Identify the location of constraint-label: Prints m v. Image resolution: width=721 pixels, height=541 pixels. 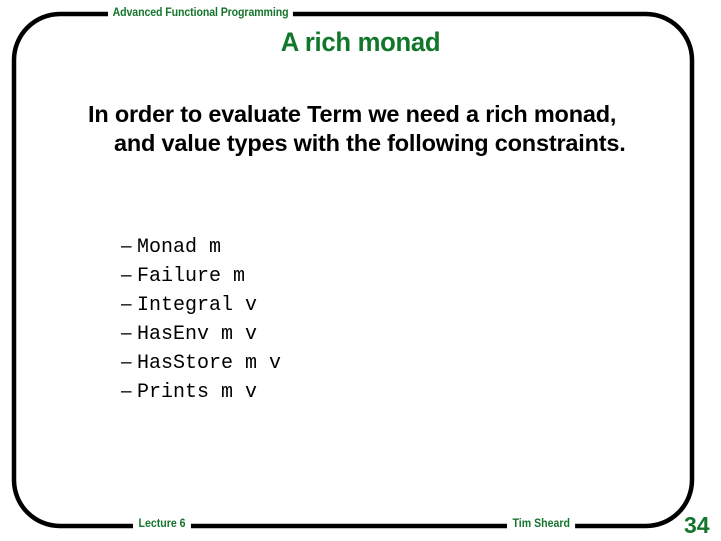
(197, 392).